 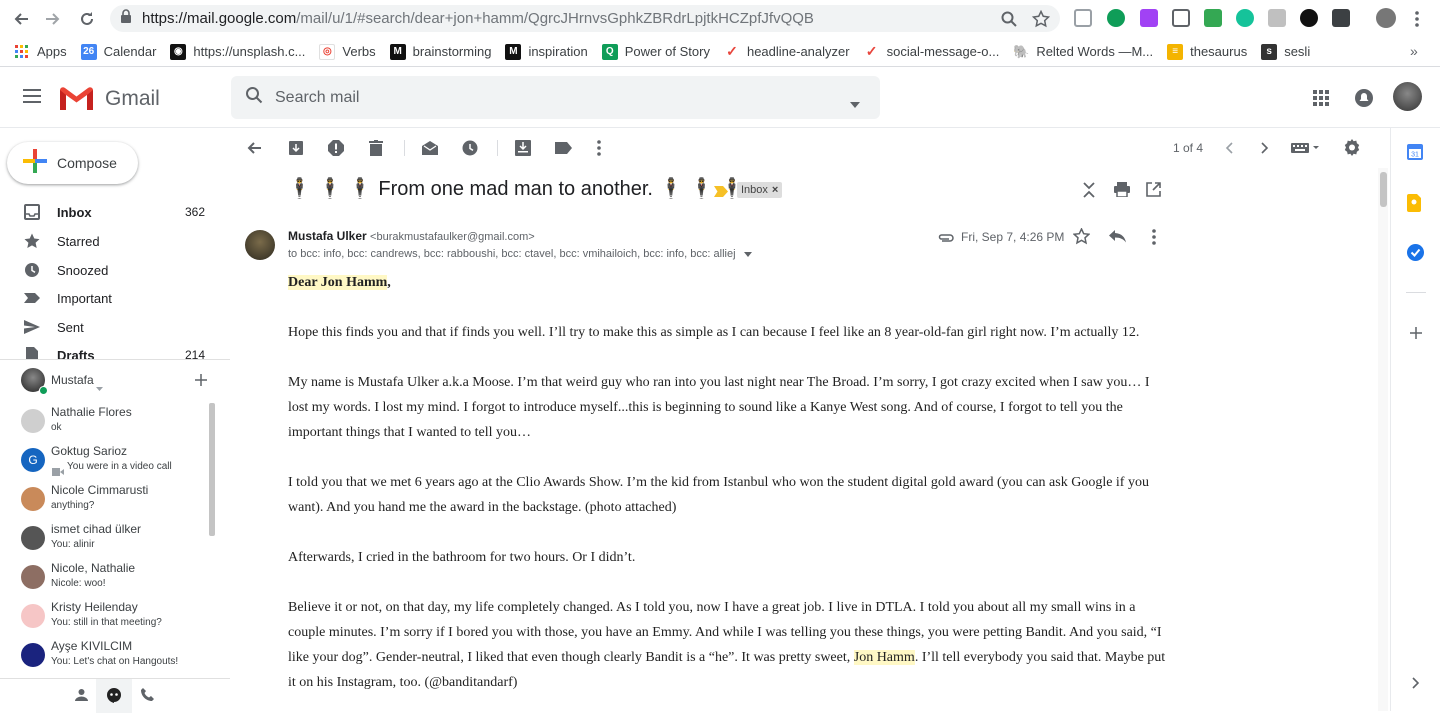 I want to click on mark-unread-icon, so click(x=430, y=148).